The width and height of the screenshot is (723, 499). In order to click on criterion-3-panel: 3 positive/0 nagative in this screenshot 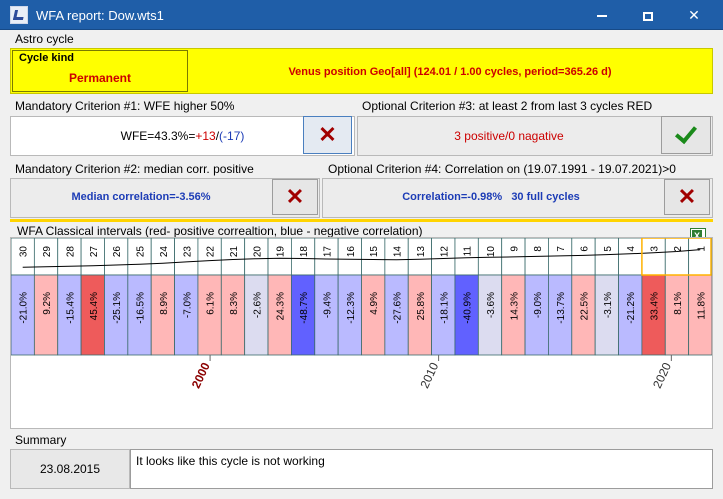, I will do `click(535, 136)`.